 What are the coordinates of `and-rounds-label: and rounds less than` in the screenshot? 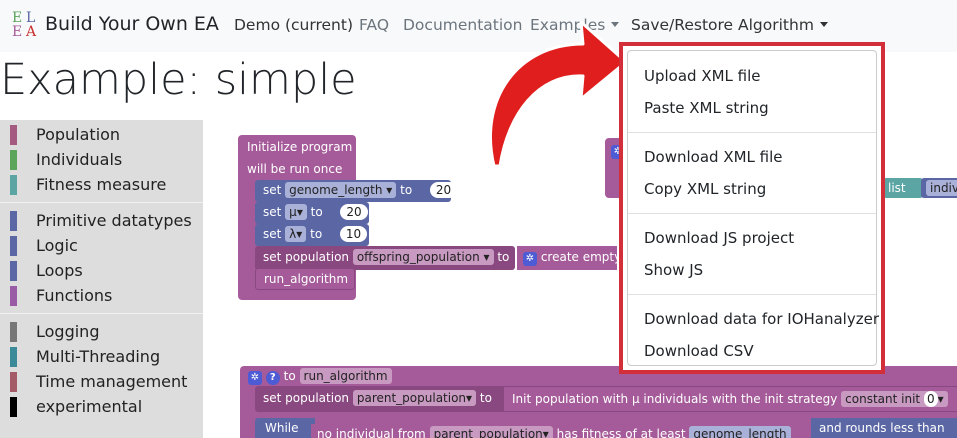 It's located at (882, 428).